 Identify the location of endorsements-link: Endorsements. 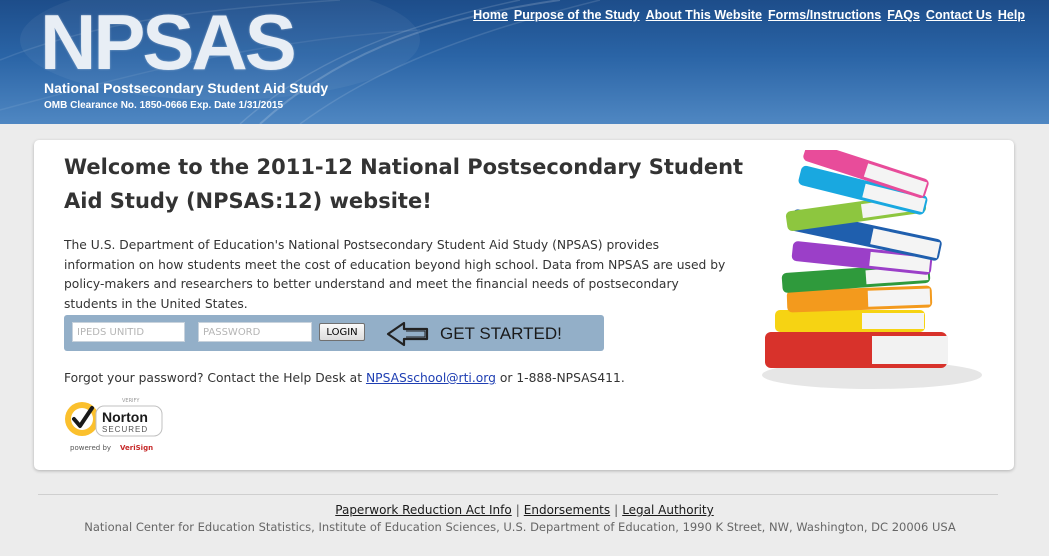
(567, 510).